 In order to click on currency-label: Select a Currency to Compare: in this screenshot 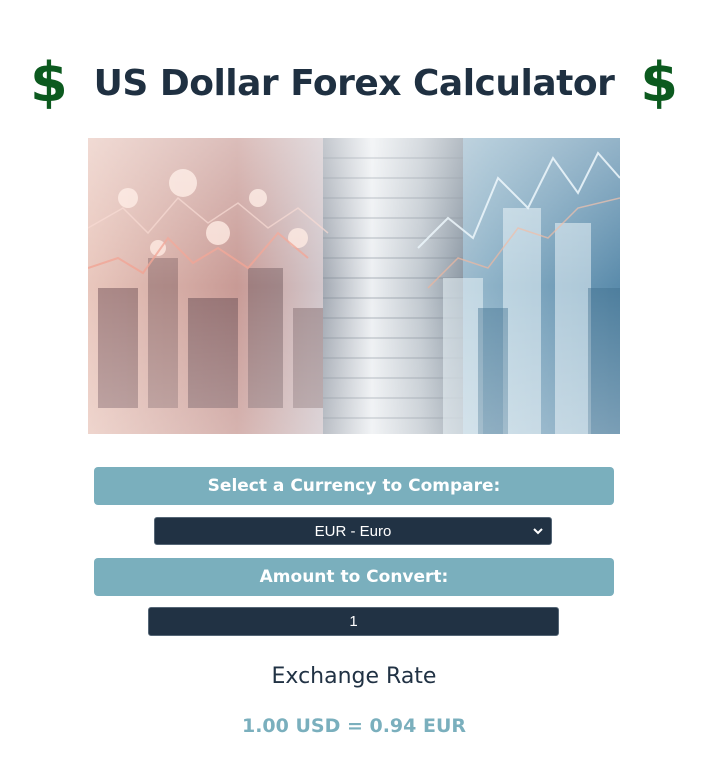, I will do `click(354, 486)`.